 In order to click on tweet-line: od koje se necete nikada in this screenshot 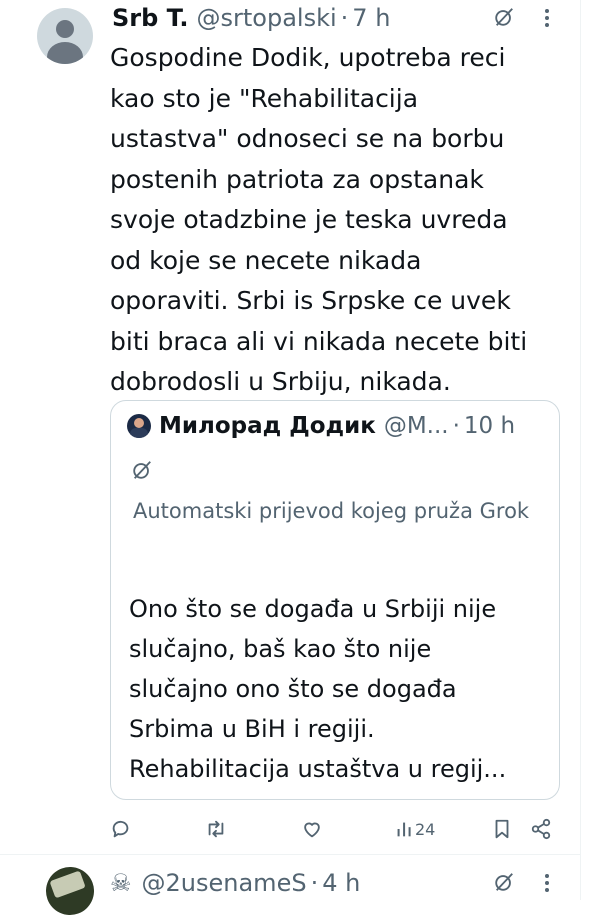, I will do `click(266, 260)`.